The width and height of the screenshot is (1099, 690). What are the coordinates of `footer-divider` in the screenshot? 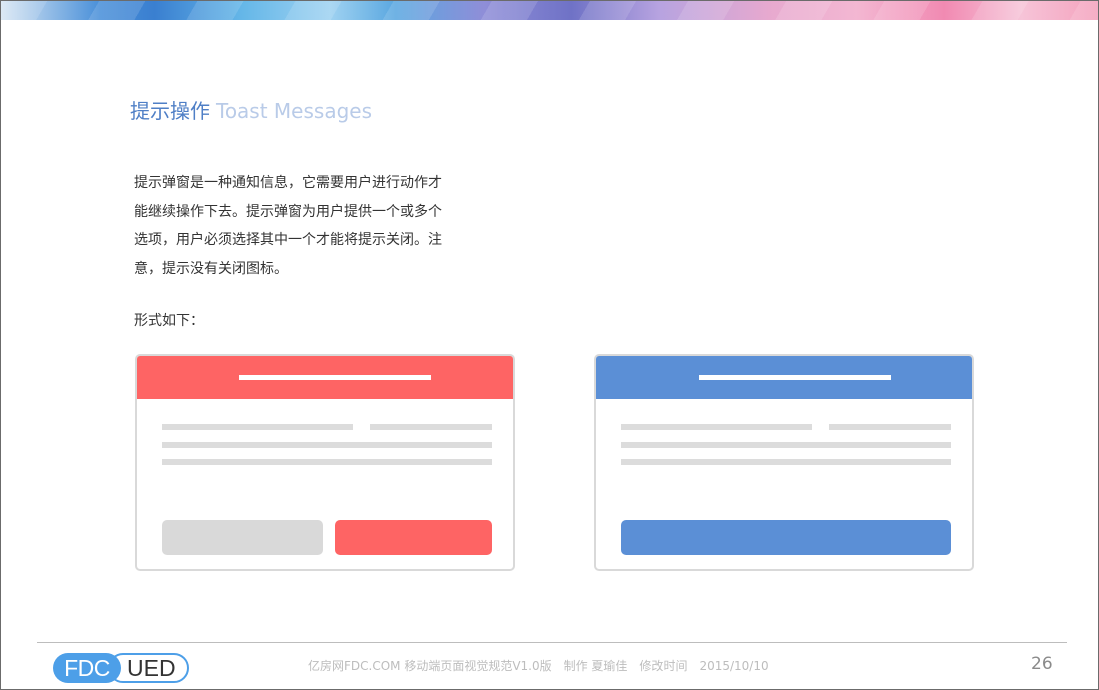 It's located at (552, 642).